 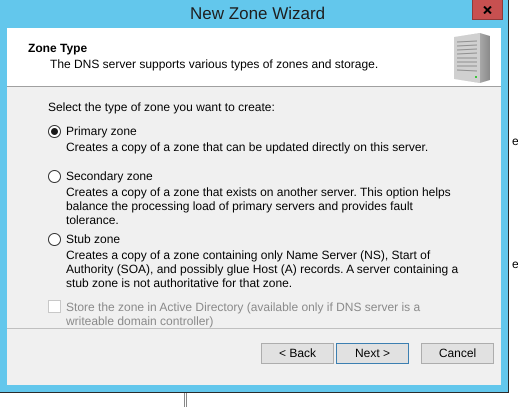 I want to click on zone-type-radio: Primary zone, so click(x=92, y=131).